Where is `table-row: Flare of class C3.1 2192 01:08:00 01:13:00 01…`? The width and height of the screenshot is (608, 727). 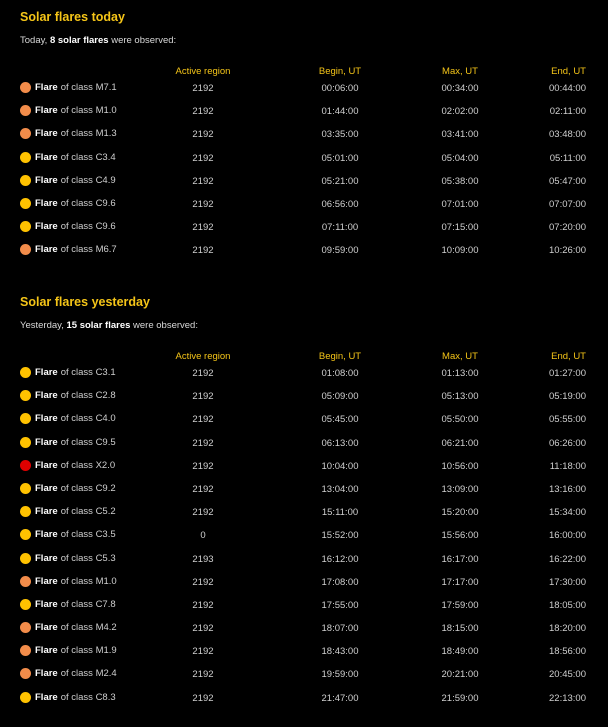 table-row: Flare of class C3.1 2192 01:08:00 01:13:00 01… is located at coordinates (304, 376).